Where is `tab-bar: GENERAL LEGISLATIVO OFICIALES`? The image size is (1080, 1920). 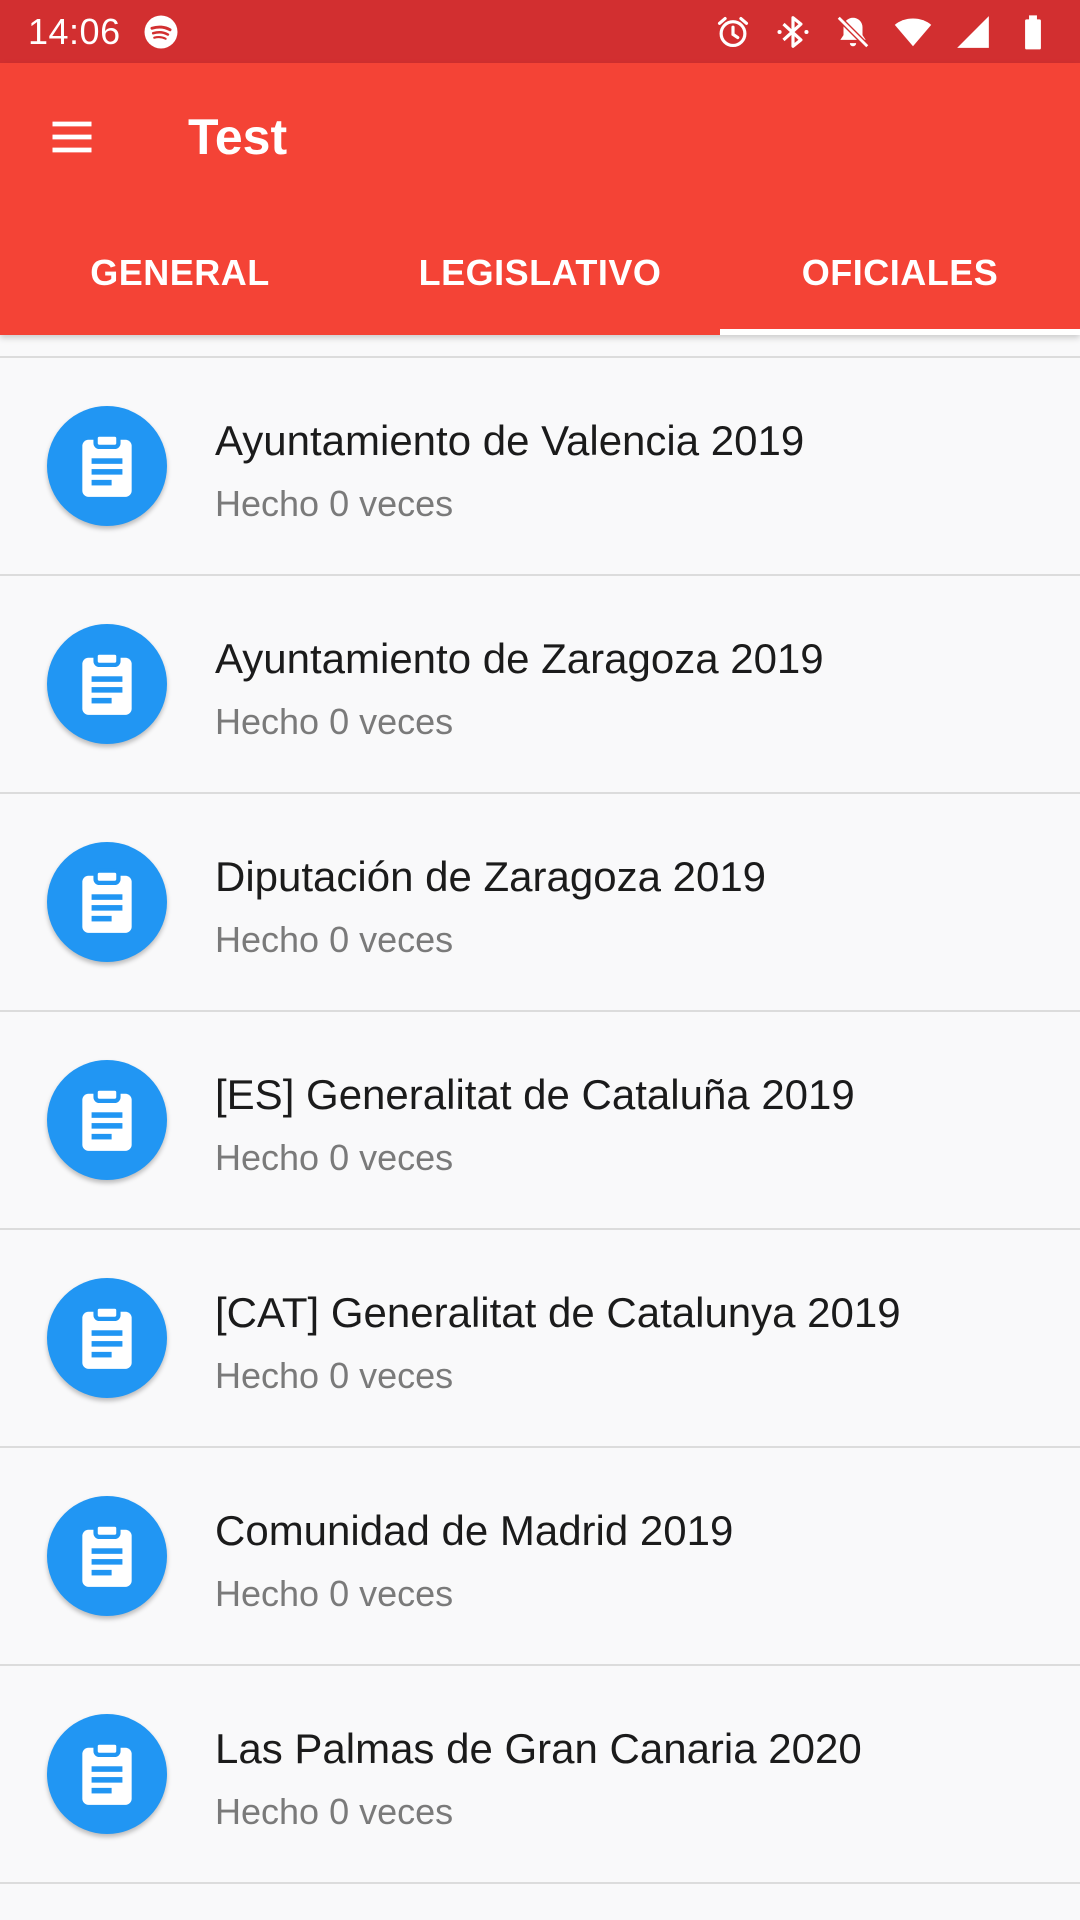
tab-bar: GENERAL LEGISLATIVO OFICIALES is located at coordinates (540, 273).